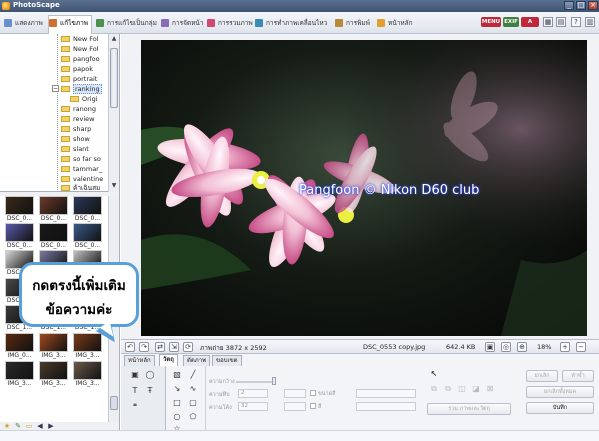 Image resolution: width=599 pixels, height=441 pixels. Describe the element at coordinates (578, 376) in the screenshot. I see `redo-button: ทำซ้ำ` at that location.